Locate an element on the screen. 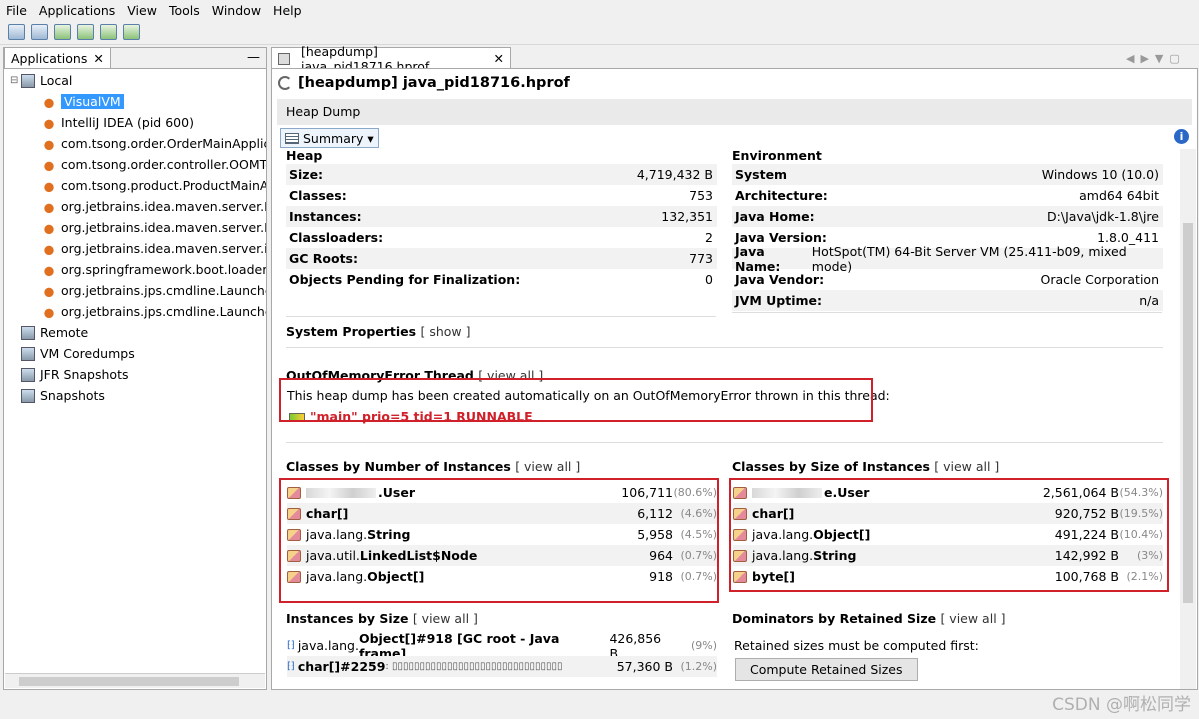 Image resolution: width=1199 pixels, height=719 pixels. open-icon is located at coordinates (16, 32).